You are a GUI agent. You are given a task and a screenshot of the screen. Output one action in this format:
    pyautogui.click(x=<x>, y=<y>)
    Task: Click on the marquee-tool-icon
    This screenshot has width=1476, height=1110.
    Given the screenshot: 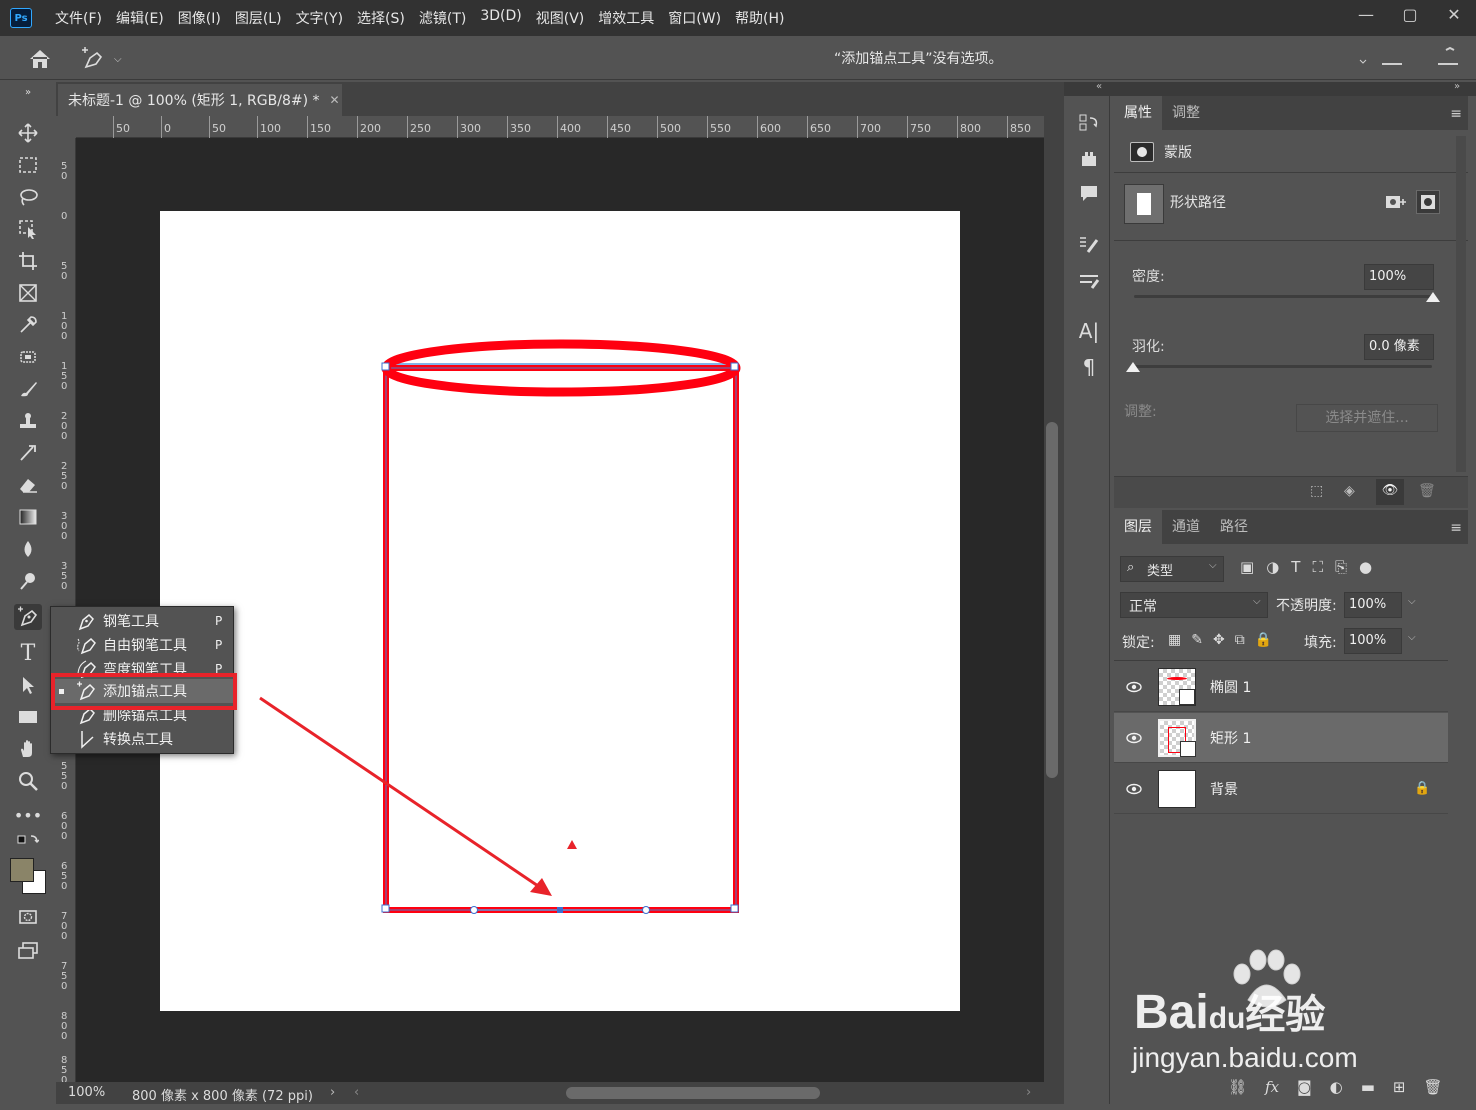 What is the action you would take?
    pyautogui.click(x=28, y=165)
    